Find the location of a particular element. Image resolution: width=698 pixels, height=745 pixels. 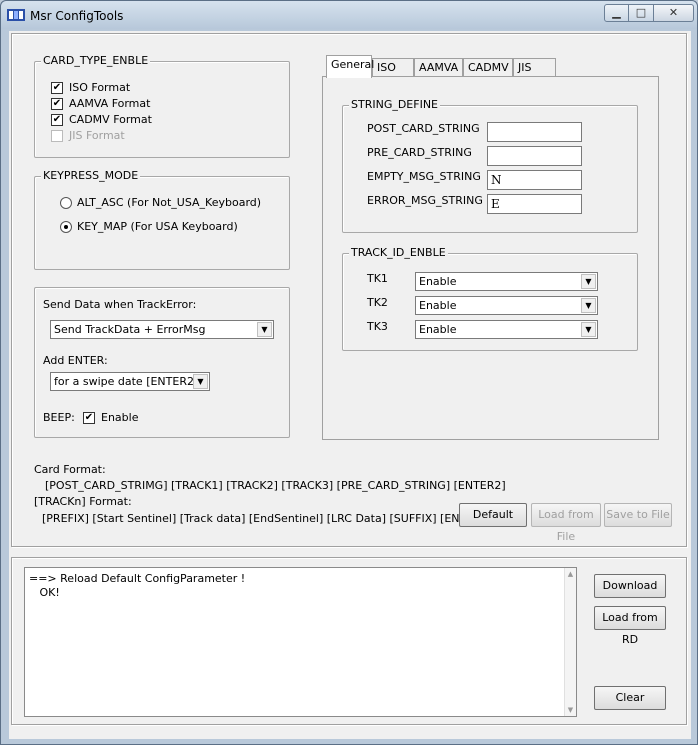

tk1-value: Enable is located at coordinates (438, 281).